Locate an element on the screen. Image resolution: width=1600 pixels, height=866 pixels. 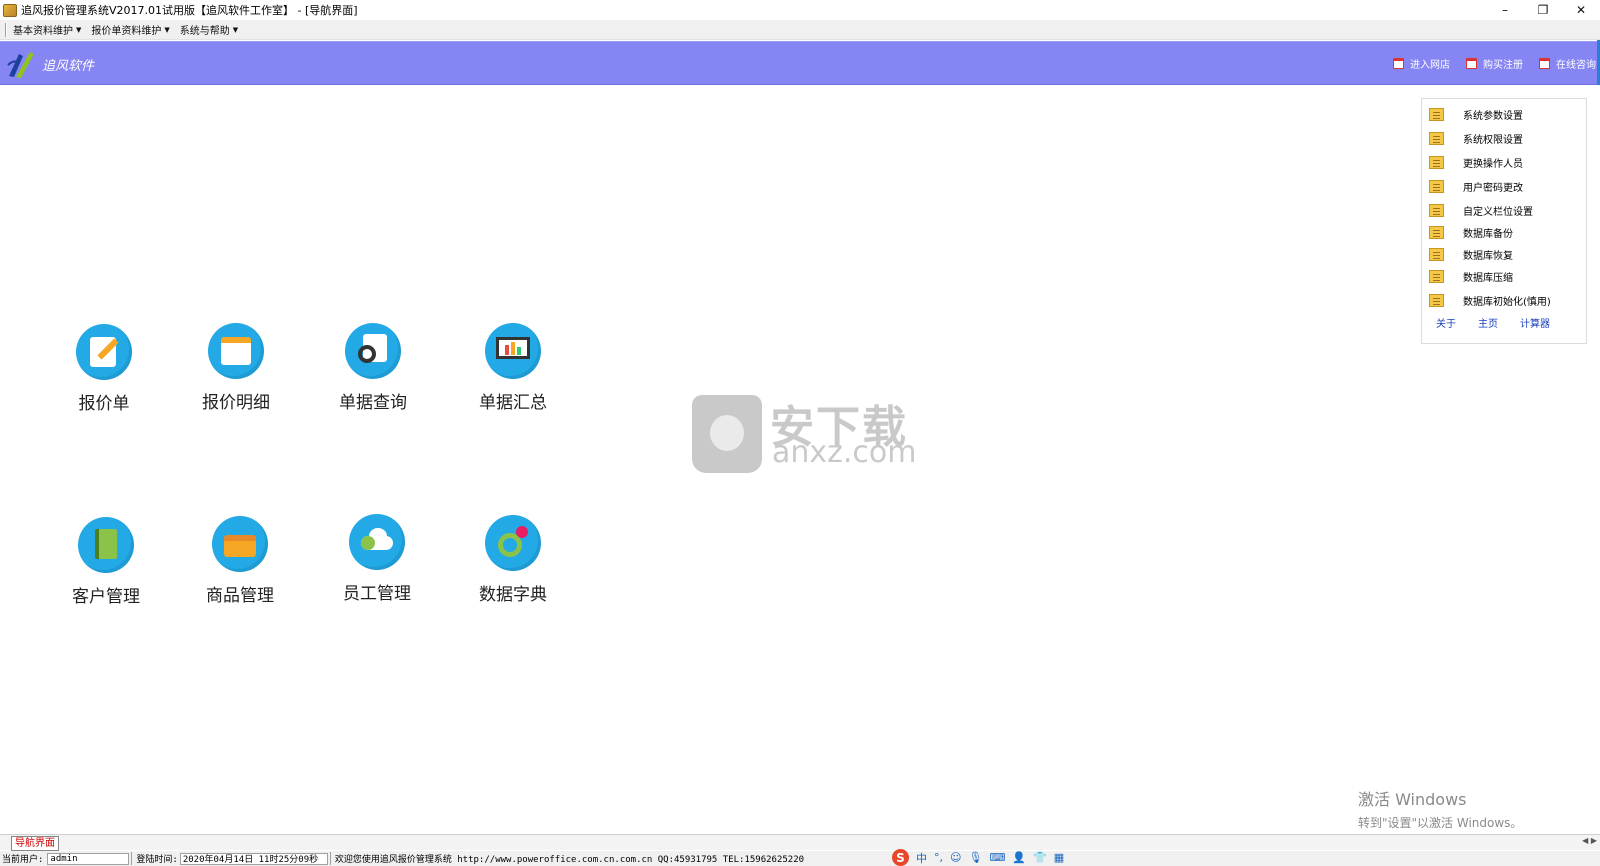
panel-item-db-compress: 数据库压缩 is located at coordinates (1471, 276).